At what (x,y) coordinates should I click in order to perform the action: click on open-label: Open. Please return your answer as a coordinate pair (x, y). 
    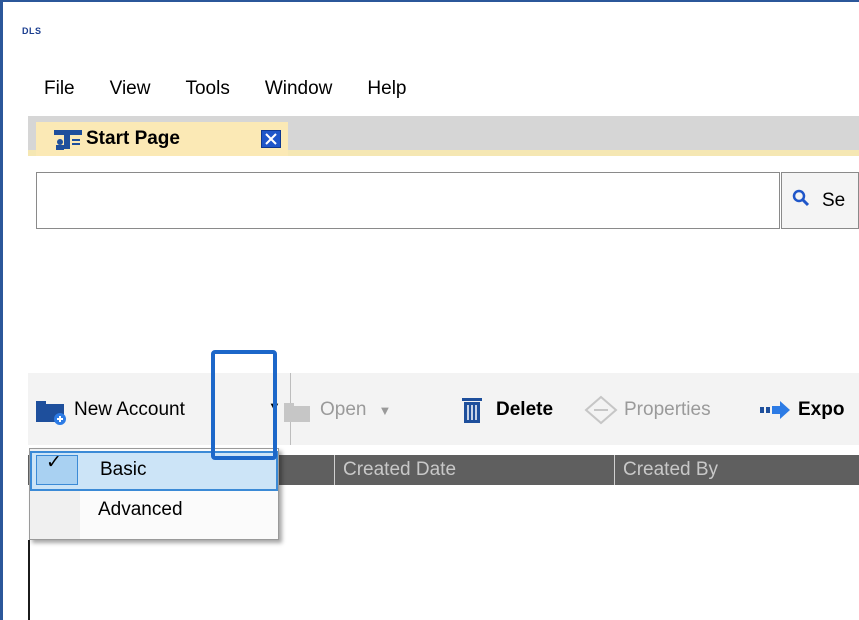
    Looking at the image, I should click on (343, 409).